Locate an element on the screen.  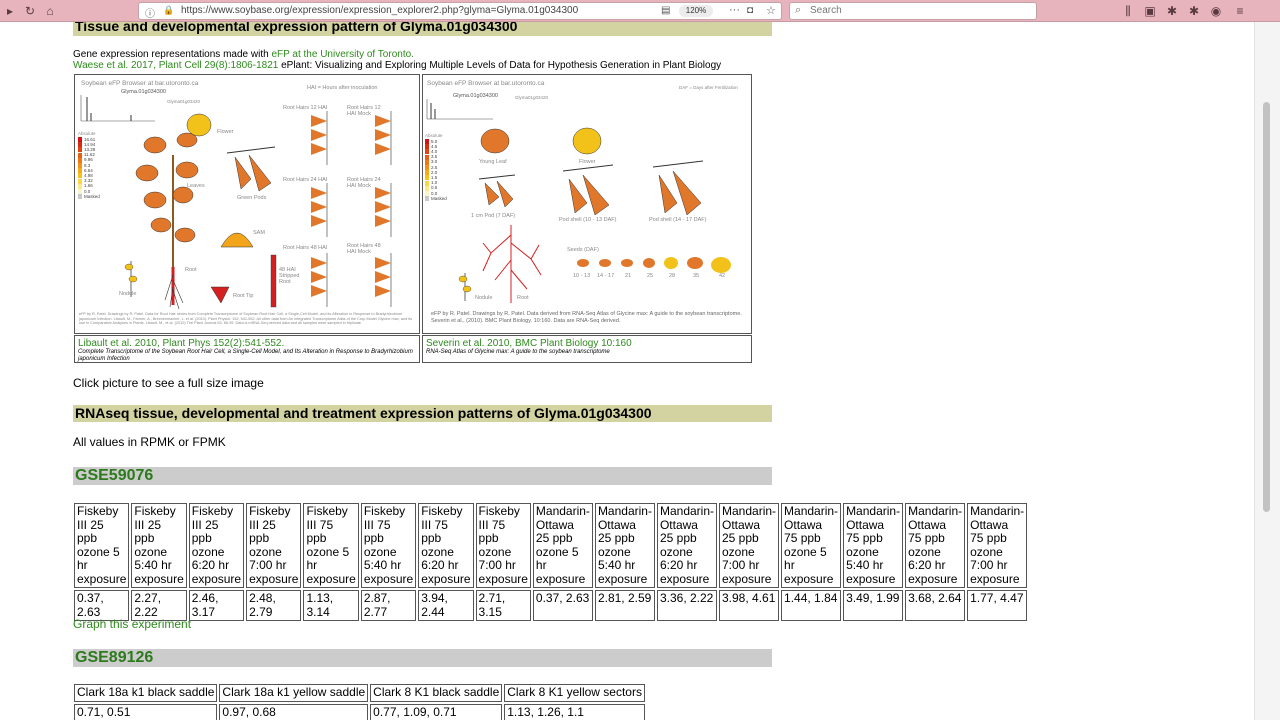
flower-drawing-right is located at coordinates (587, 141).